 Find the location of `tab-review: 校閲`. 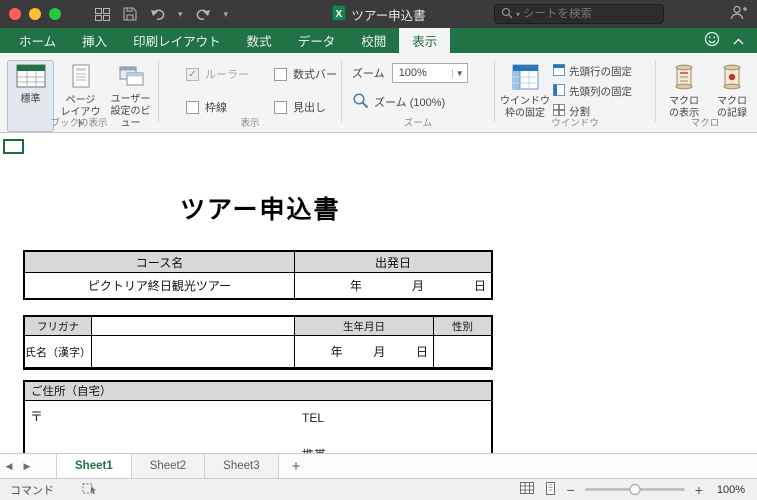

tab-review: 校閲 is located at coordinates (373, 40).